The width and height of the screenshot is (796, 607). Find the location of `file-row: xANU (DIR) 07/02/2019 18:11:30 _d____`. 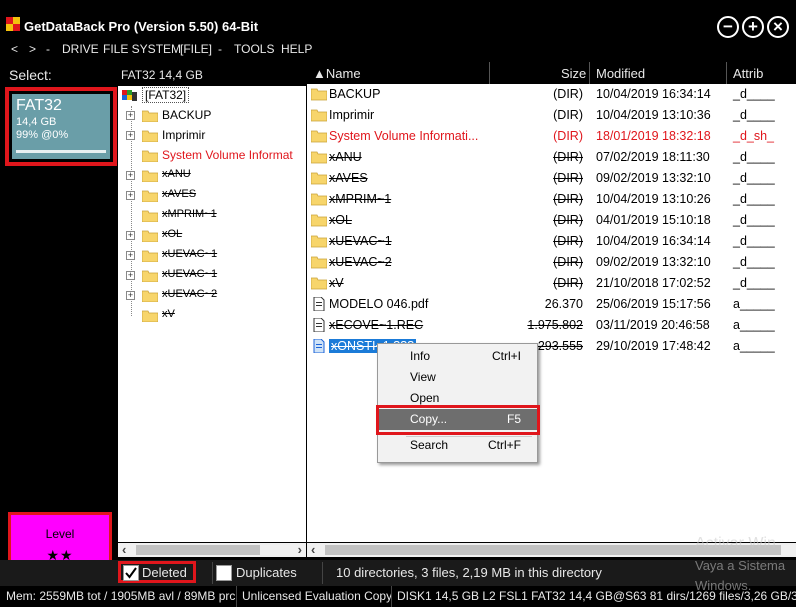

file-row: xANU (DIR) 07/02/2019 18:11:30 _d____ is located at coordinates (551, 157).